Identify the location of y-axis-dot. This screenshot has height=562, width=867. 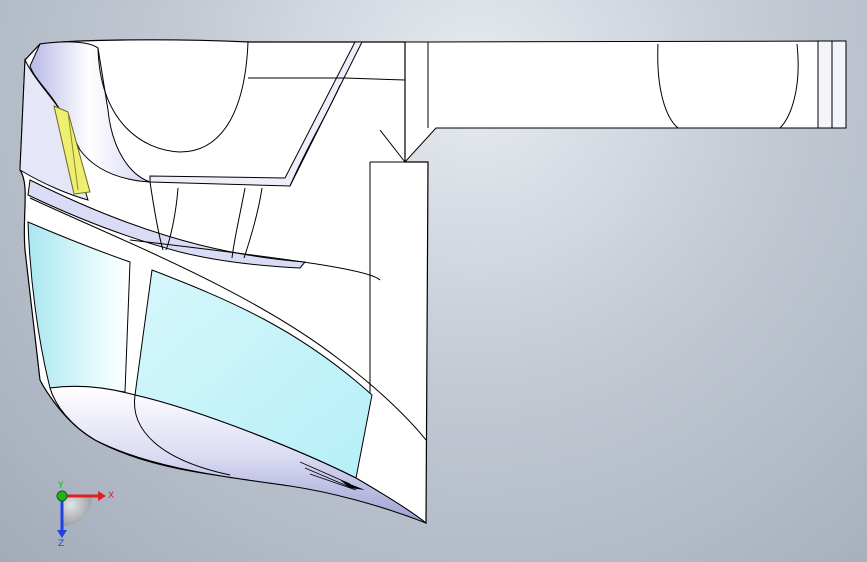
(62, 496).